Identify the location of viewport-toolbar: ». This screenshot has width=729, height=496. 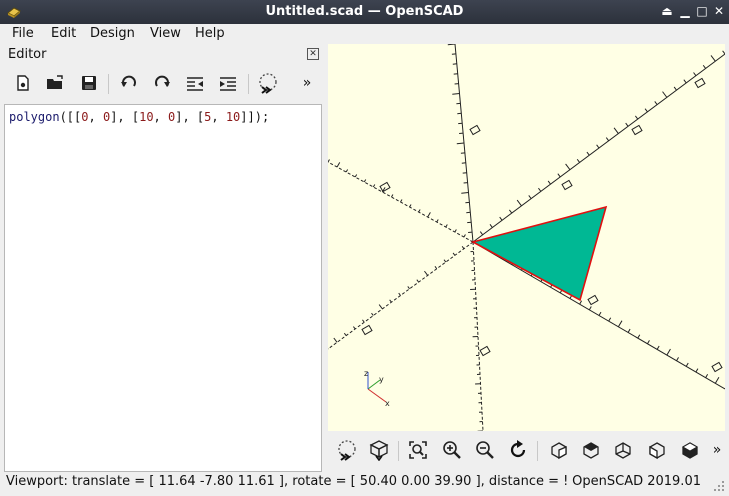
(528, 450).